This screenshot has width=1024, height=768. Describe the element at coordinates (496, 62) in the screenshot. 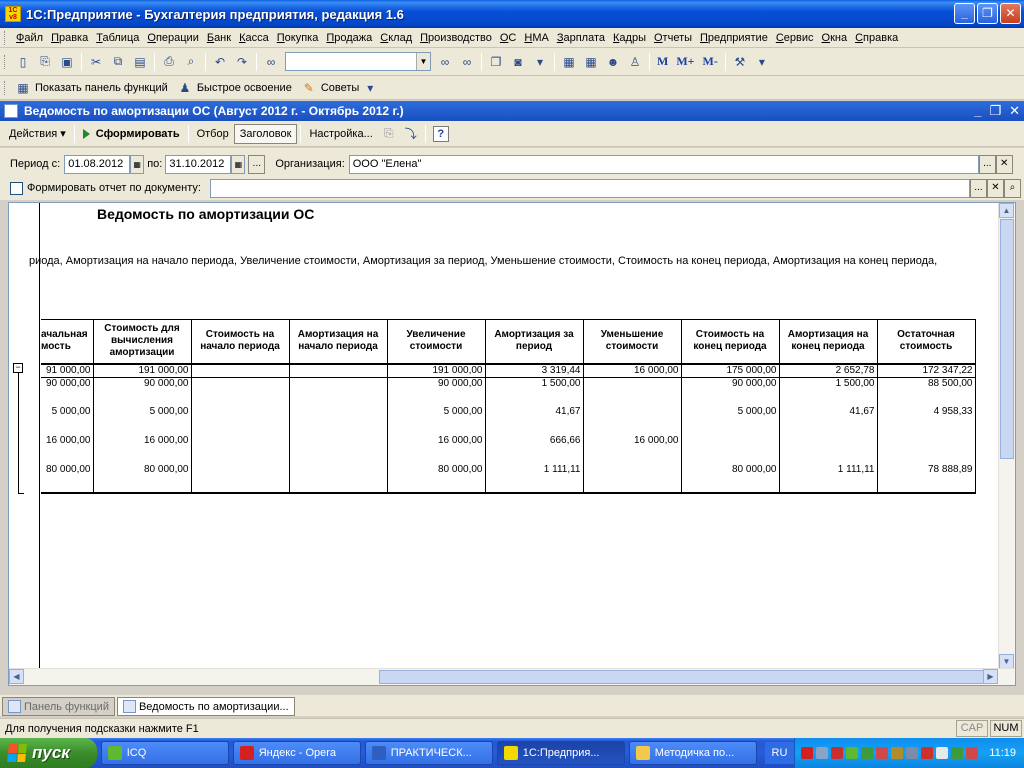

I see `windows-icon: ❐` at that location.